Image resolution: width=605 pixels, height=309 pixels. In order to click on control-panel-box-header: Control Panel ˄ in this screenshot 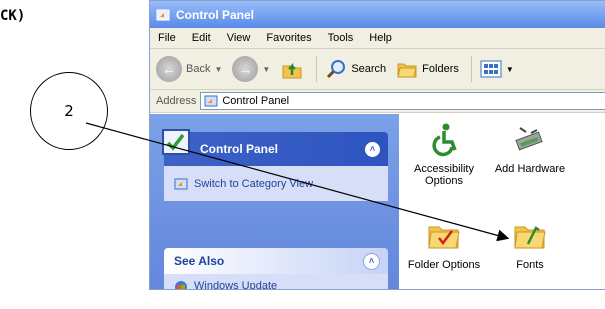, I will do `click(275, 147)`.